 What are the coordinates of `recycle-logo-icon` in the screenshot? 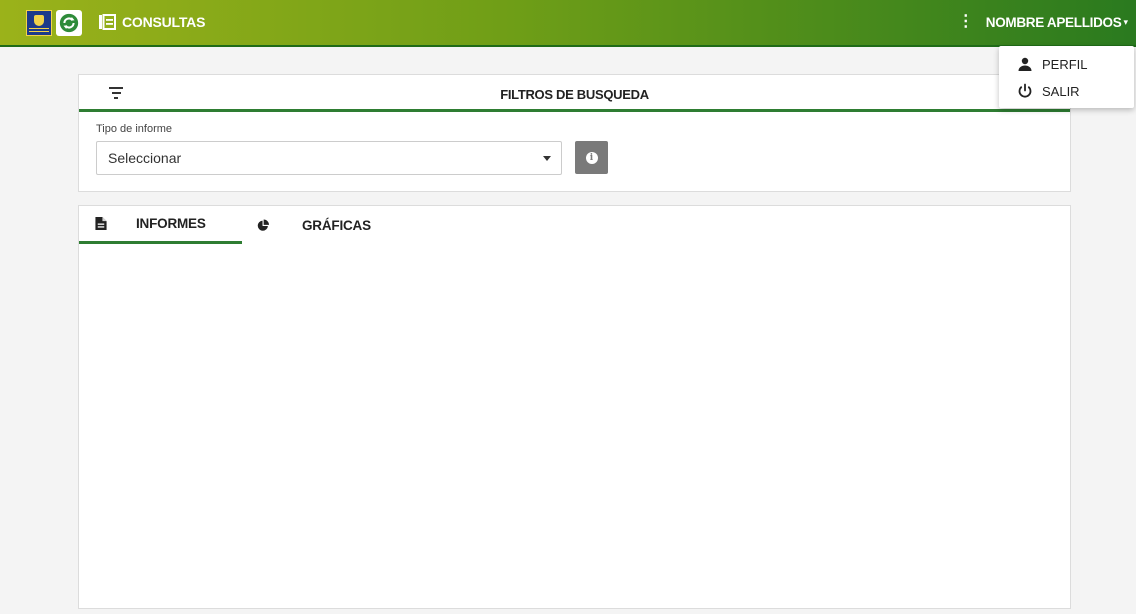 It's located at (69, 23).